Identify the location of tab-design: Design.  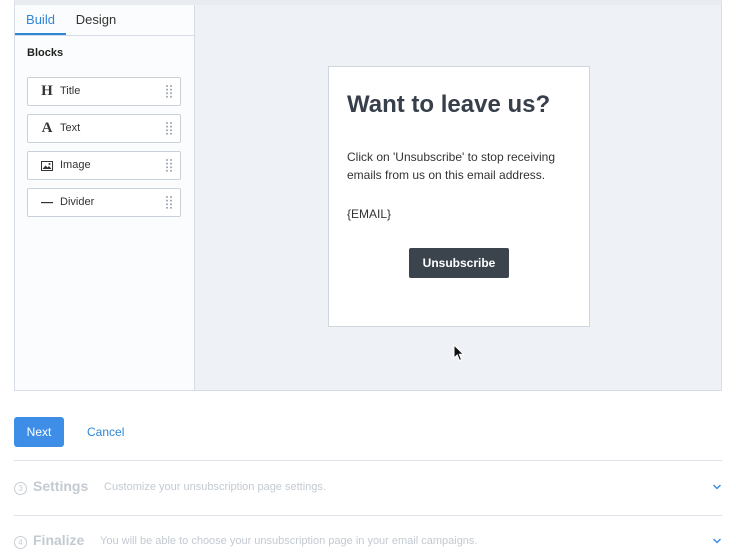
(96, 20).